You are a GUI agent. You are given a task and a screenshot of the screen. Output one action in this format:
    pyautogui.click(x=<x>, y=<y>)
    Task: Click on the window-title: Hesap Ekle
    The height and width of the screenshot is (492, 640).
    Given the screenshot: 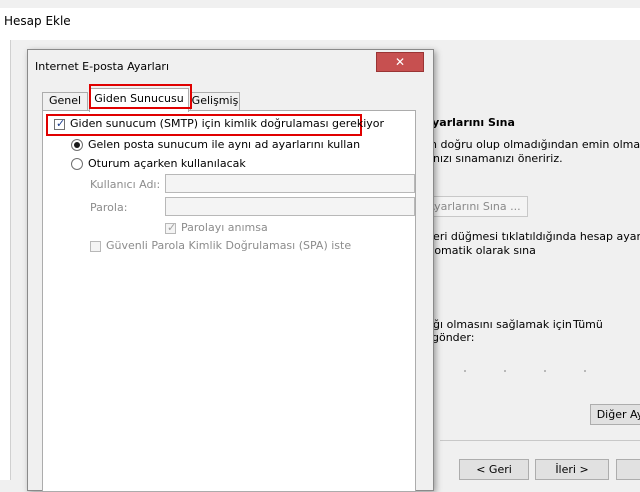 What is the action you would take?
    pyautogui.click(x=37, y=21)
    